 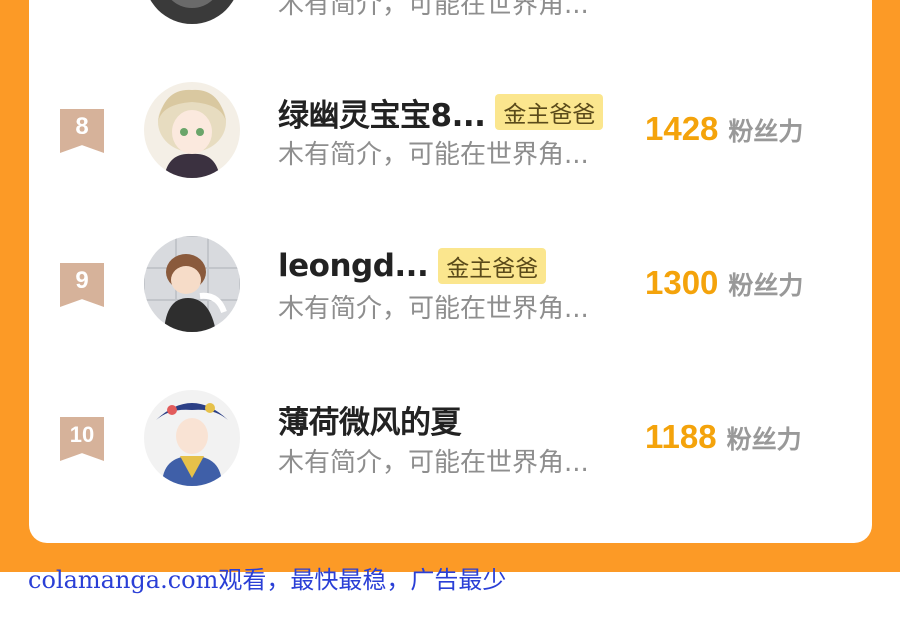 I want to click on fan-score: 1428 粉丝力, so click(x=724, y=129).